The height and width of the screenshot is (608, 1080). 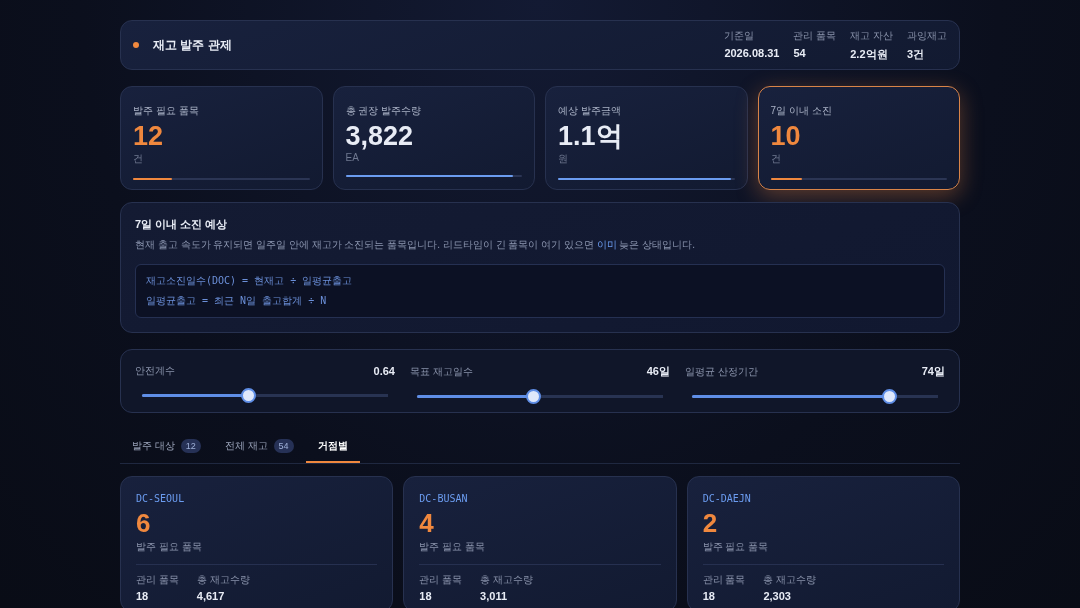 I want to click on site-code: DC-DAEJN, so click(x=727, y=498).